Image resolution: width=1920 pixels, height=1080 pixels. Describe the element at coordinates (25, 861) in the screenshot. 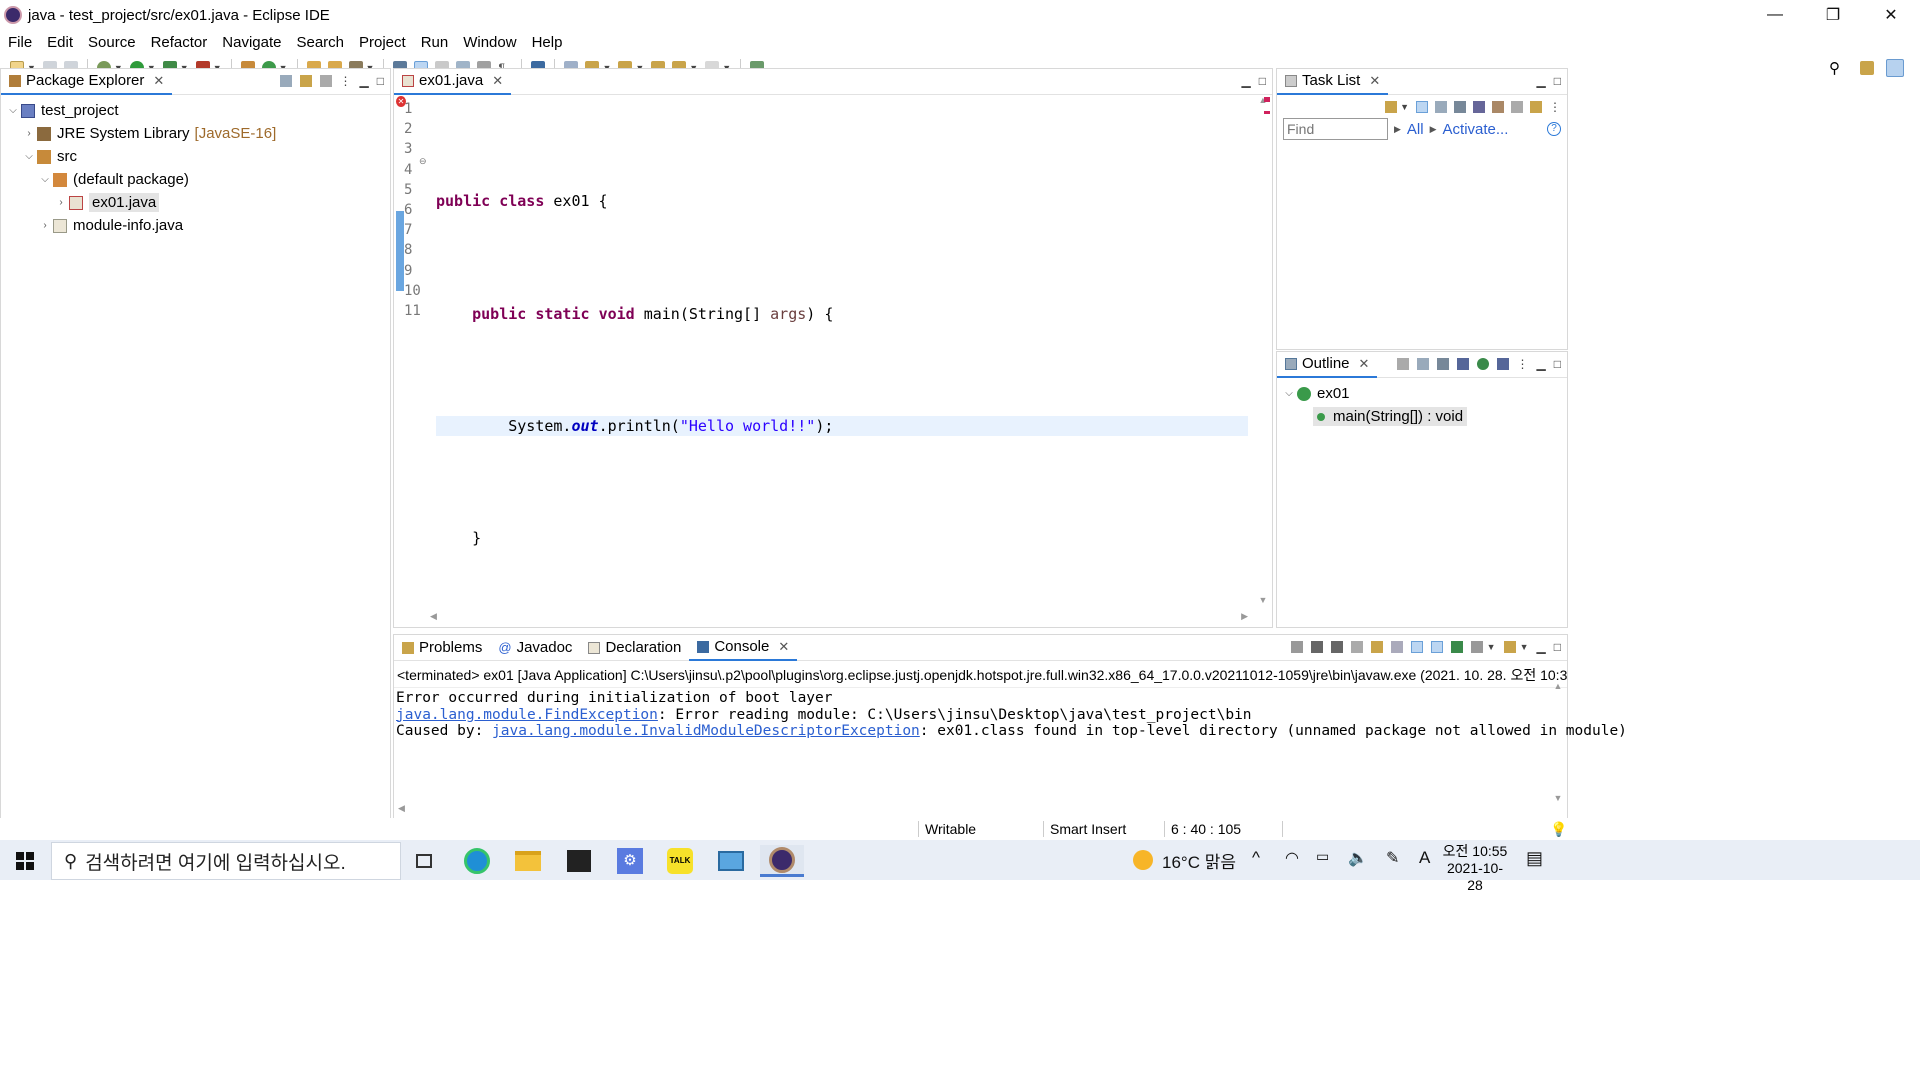

I see `windows-start-icon` at that location.